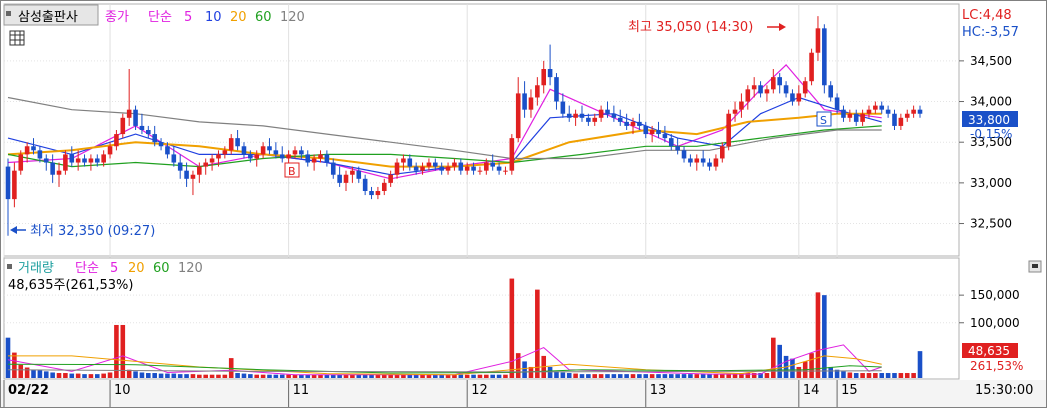 The width and height of the screenshot is (1047, 412). What do you see at coordinates (991, 61) in the screenshot?
I see `price-tick-label: 34,500` at bounding box center [991, 61].